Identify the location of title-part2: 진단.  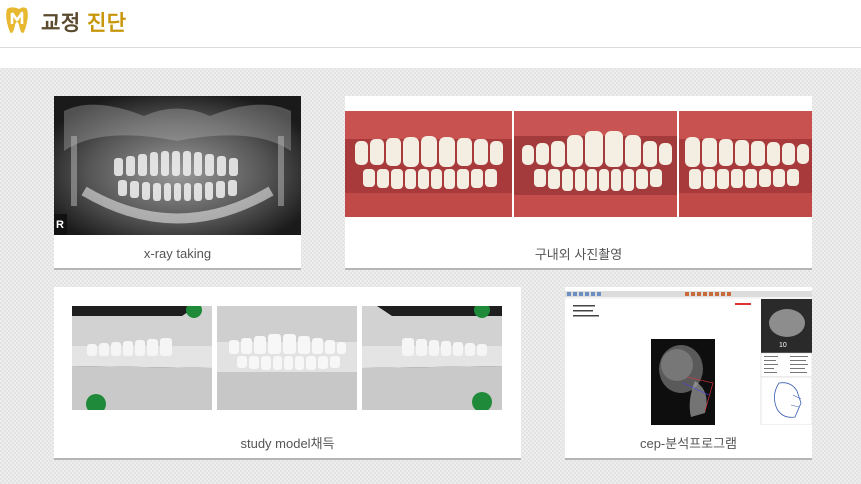
(106, 23).